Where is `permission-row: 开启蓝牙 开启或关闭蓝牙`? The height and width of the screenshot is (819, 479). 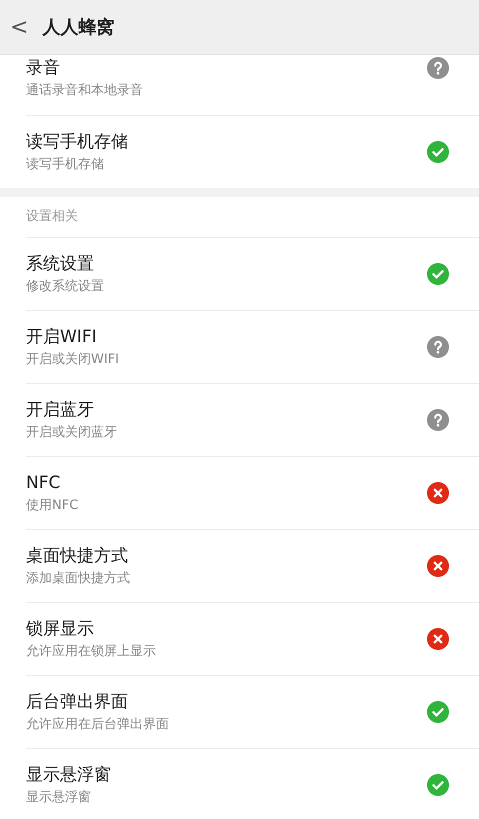
permission-row: 开启蓝牙 开启或关闭蓝牙 is located at coordinates (252, 419).